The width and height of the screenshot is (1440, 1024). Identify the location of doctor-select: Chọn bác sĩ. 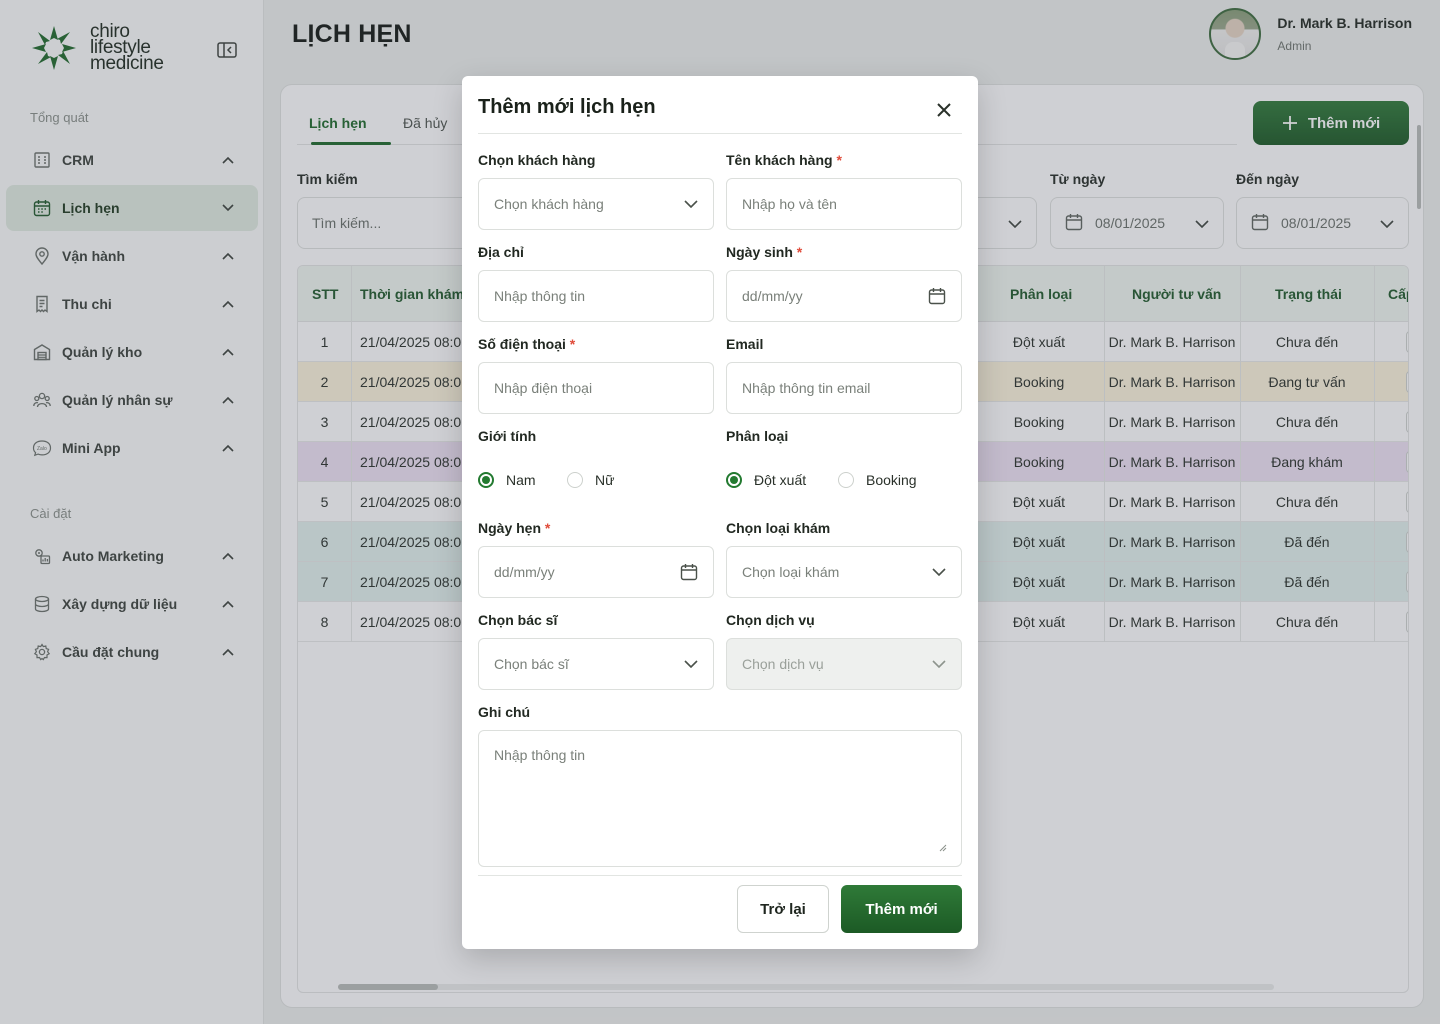
(596, 664).